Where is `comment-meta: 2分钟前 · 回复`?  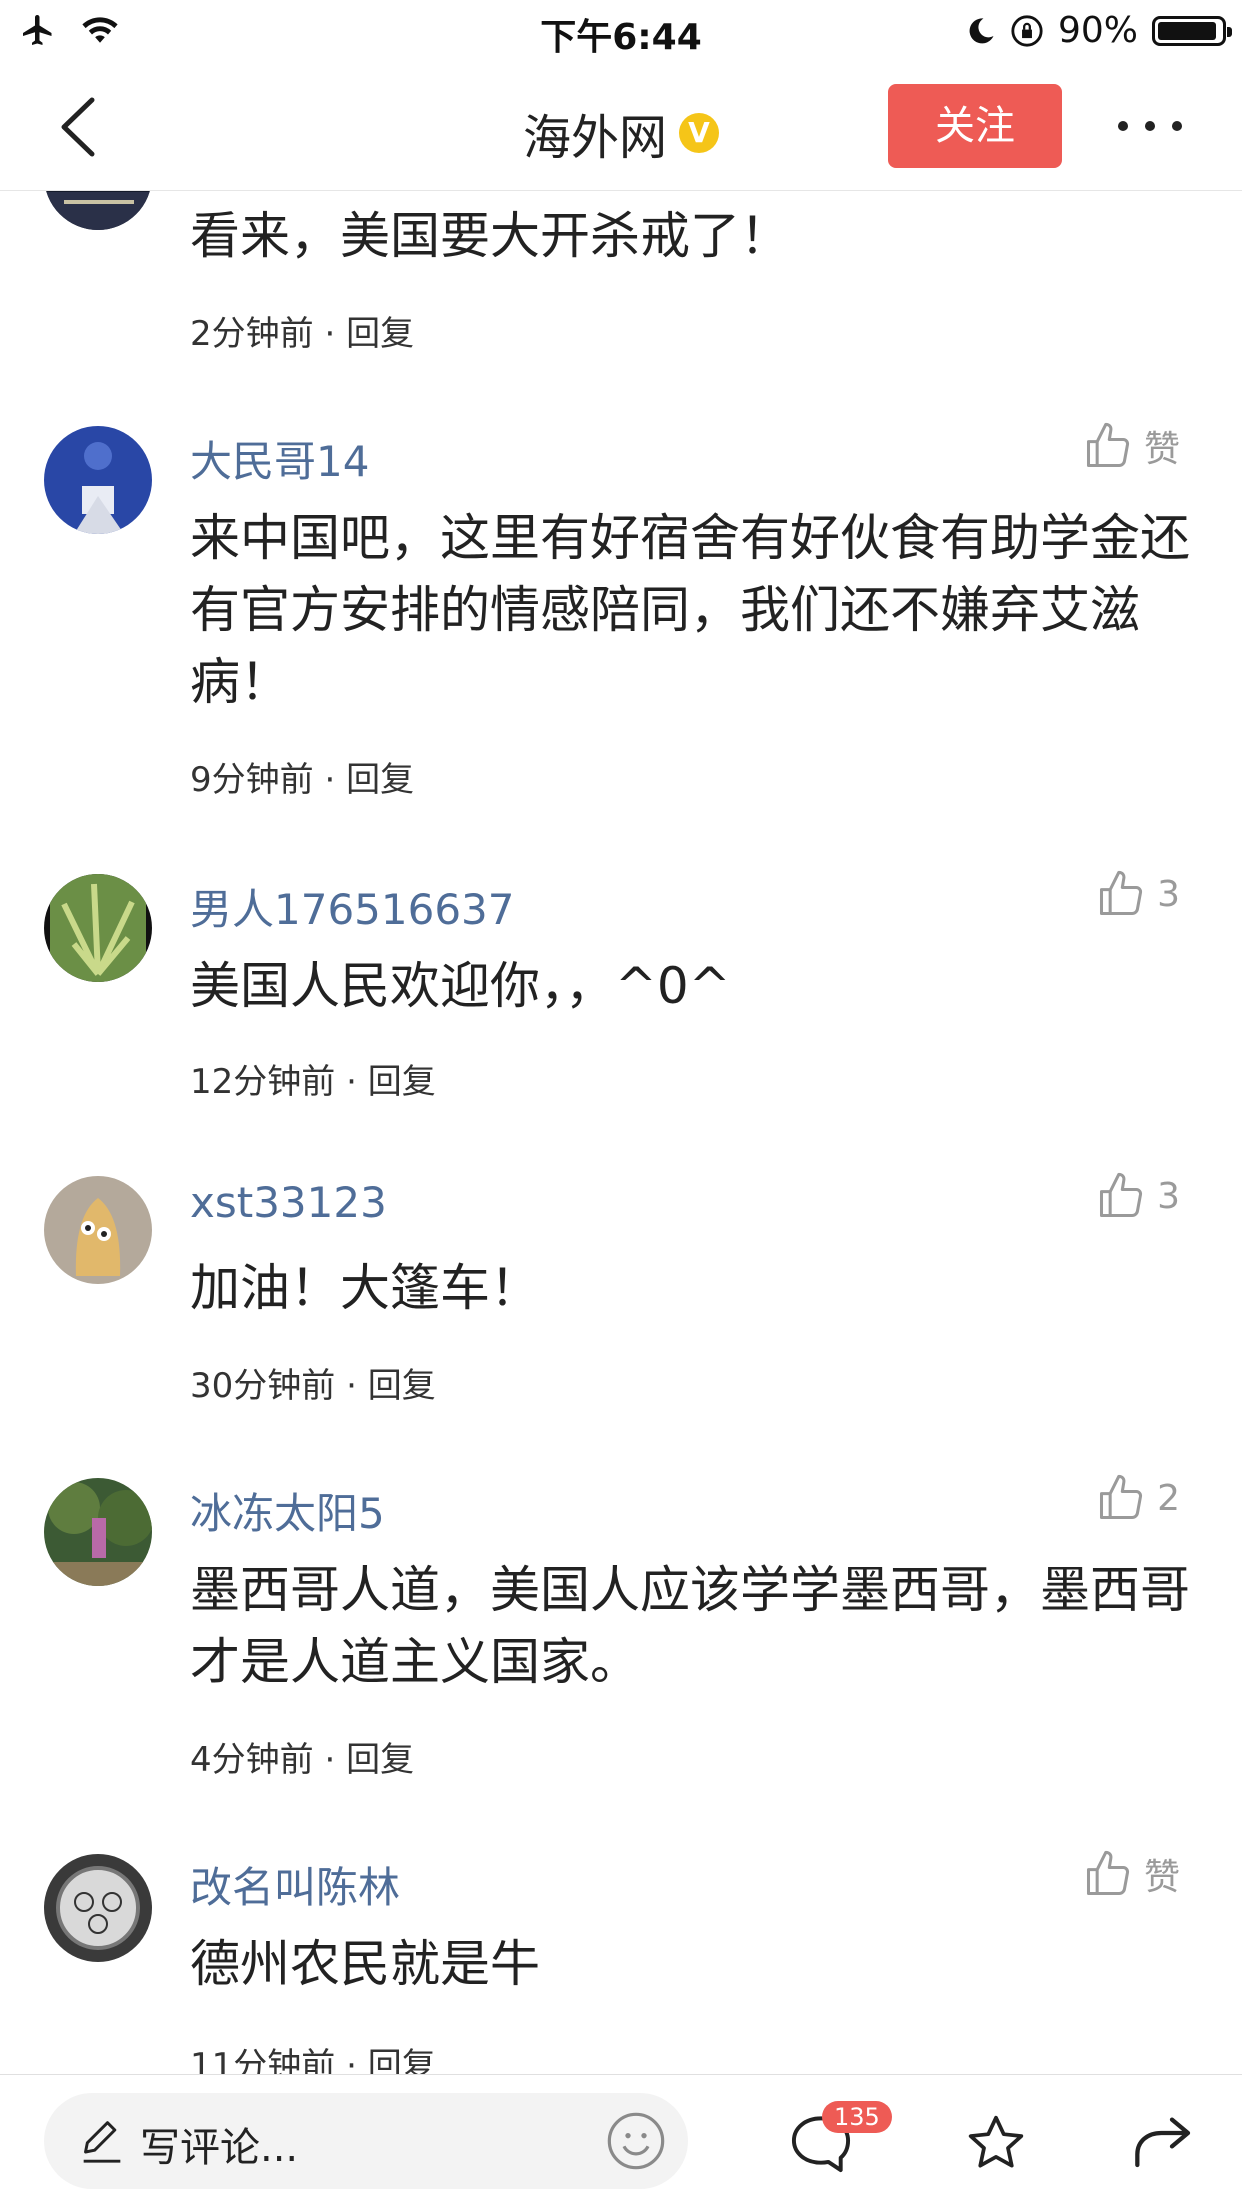
comment-meta: 2分钟前 · 回复 is located at coordinates (302, 330).